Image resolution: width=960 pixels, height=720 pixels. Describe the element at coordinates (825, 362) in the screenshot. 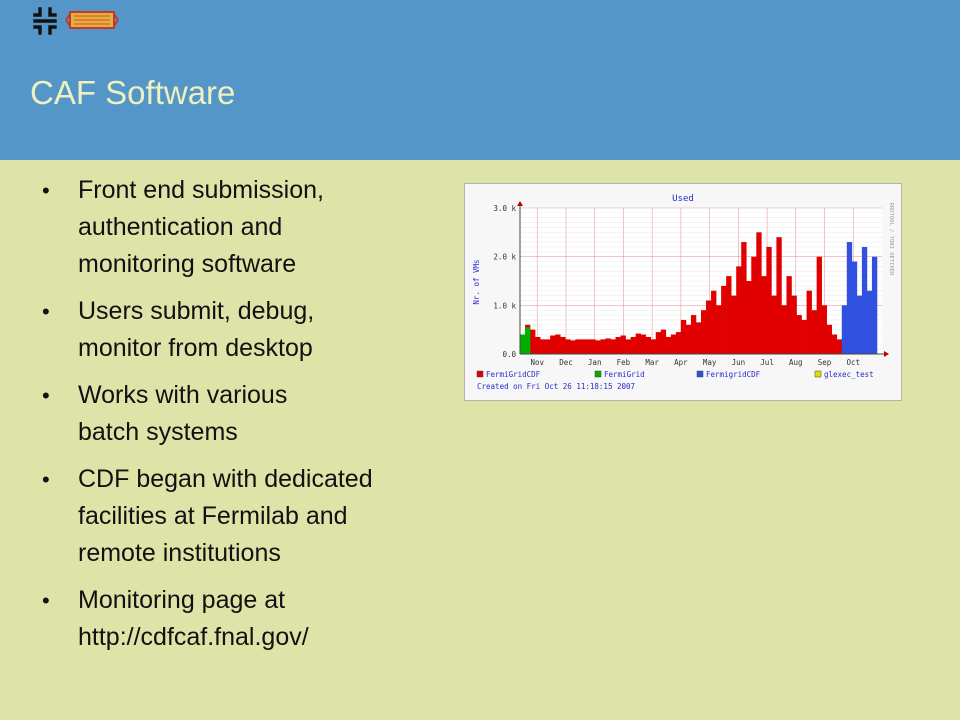

I see `x-tick-label: Sep` at that location.